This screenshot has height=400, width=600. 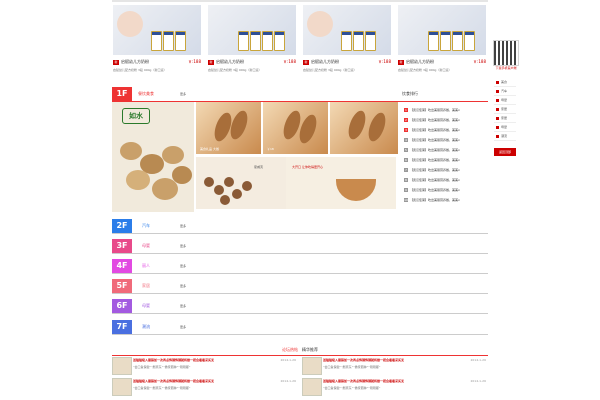 What do you see at coordinates (310, 349) in the screenshot?
I see `tab-featured: 精华推荐` at bounding box center [310, 349].